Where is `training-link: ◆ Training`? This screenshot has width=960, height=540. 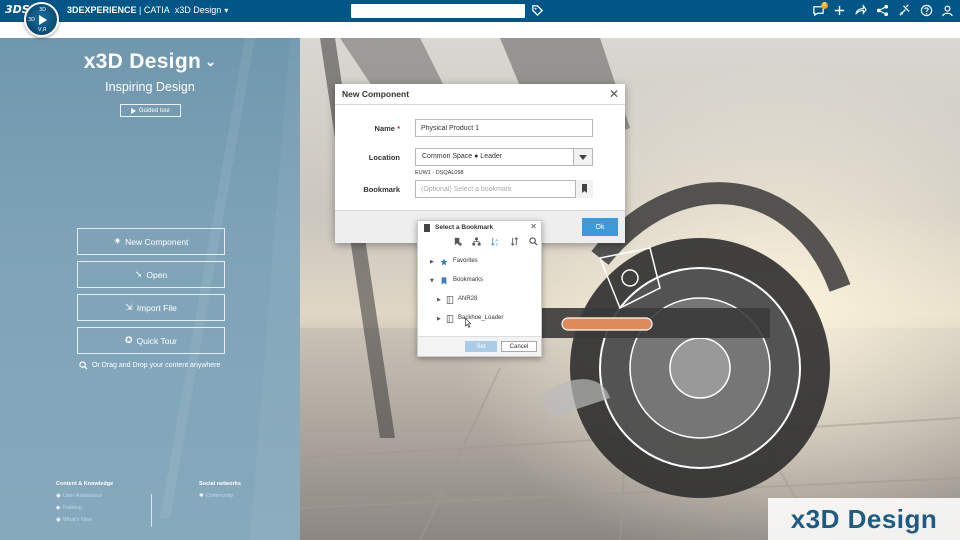
training-link: ◆ Training is located at coordinates (69, 508).